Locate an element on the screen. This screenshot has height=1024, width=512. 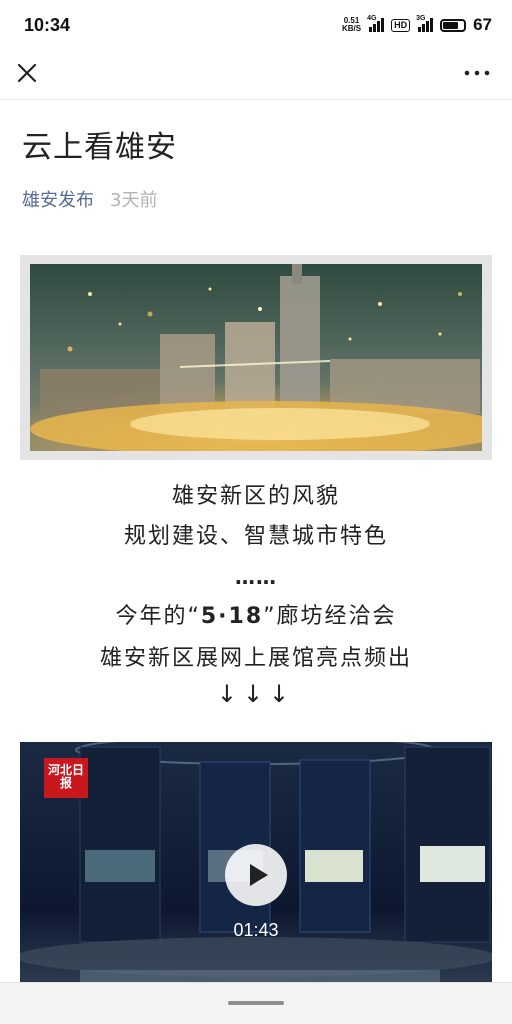
video-duration: 01:43 is located at coordinates (256, 930).